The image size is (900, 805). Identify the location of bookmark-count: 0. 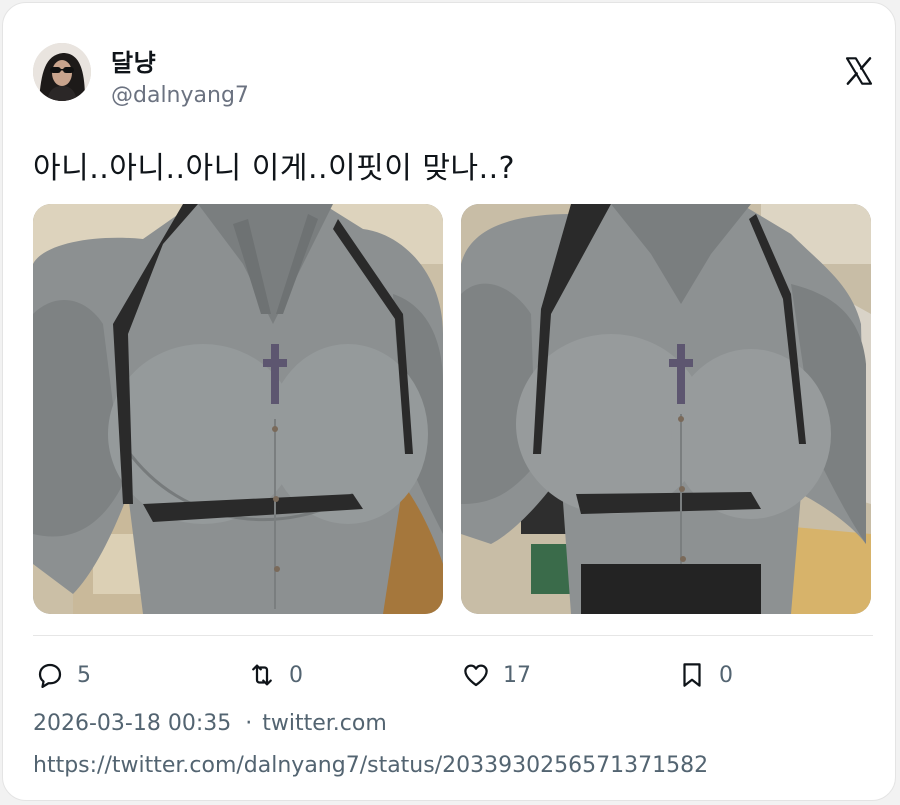
(726, 675).